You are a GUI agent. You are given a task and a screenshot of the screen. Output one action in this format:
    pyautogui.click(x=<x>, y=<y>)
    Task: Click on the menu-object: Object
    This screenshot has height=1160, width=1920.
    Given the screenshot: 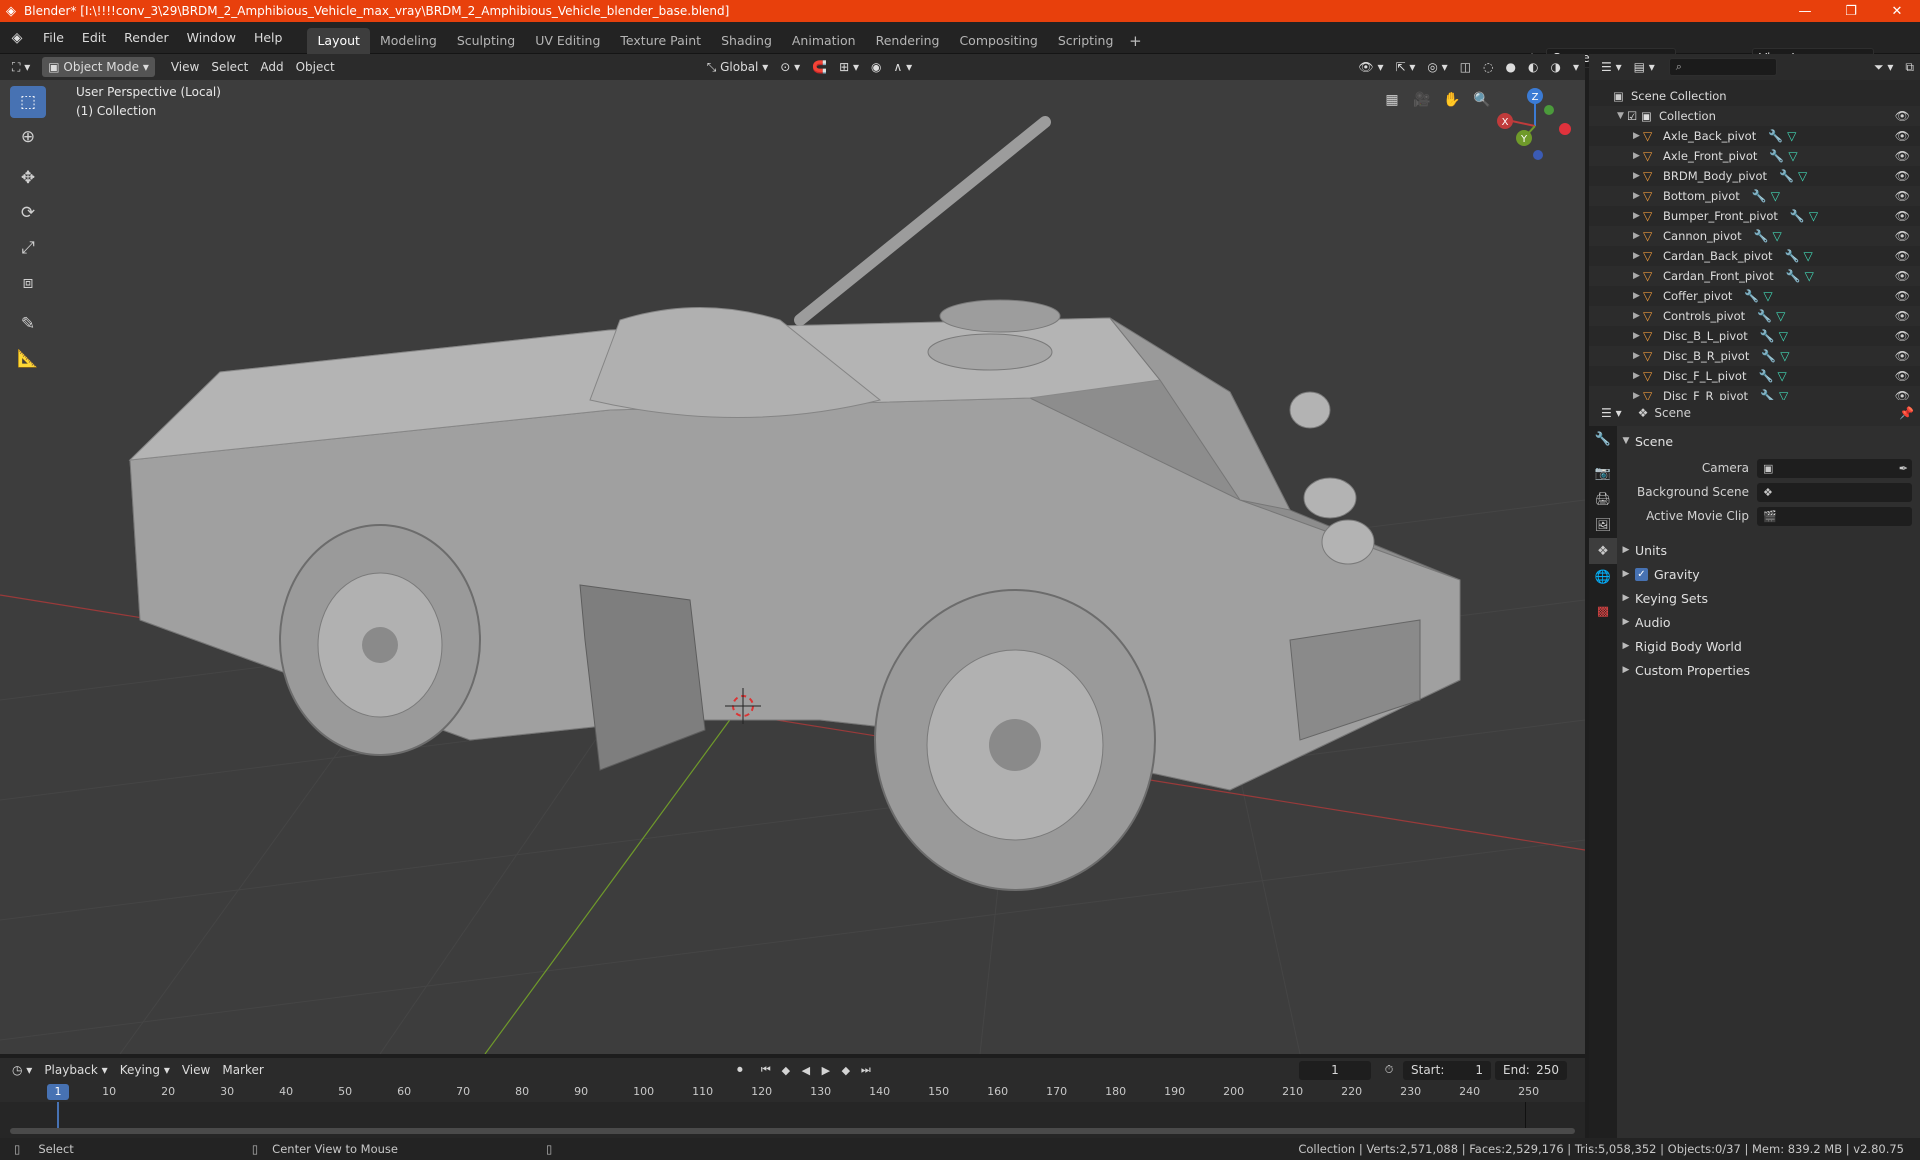 What is the action you would take?
    pyautogui.click(x=315, y=67)
    